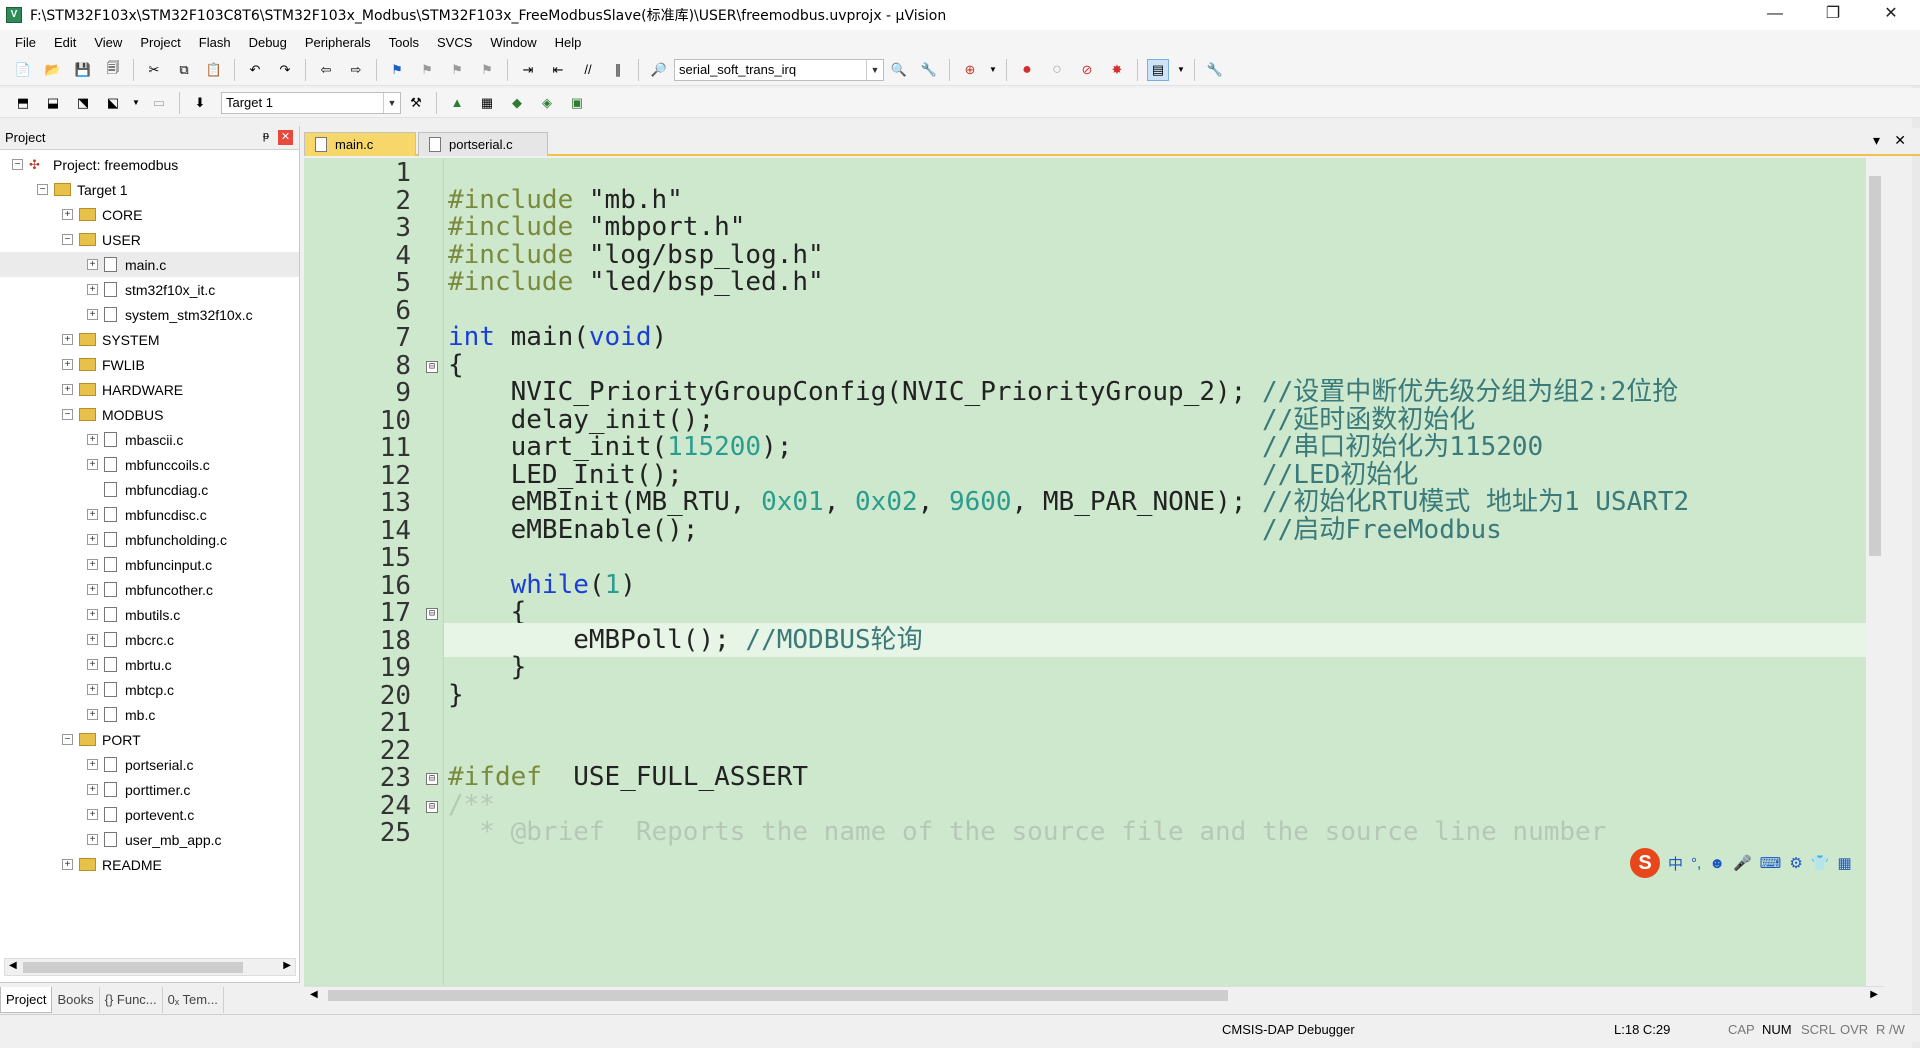 The image size is (1920, 1048). Describe the element at coordinates (23, 70) in the screenshot. I see `new-file-icon: 📄` at that location.